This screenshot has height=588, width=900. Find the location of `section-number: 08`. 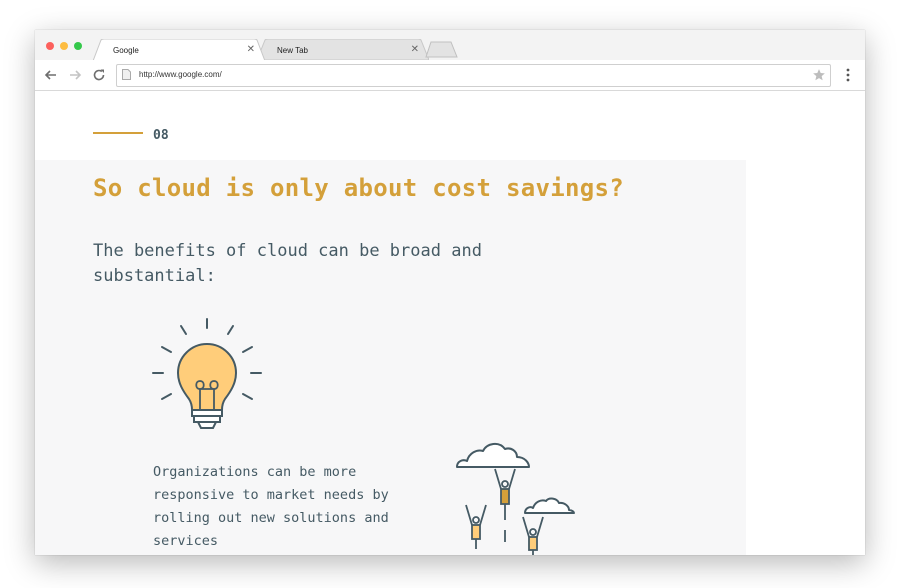

section-number: 08 is located at coordinates (161, 135).